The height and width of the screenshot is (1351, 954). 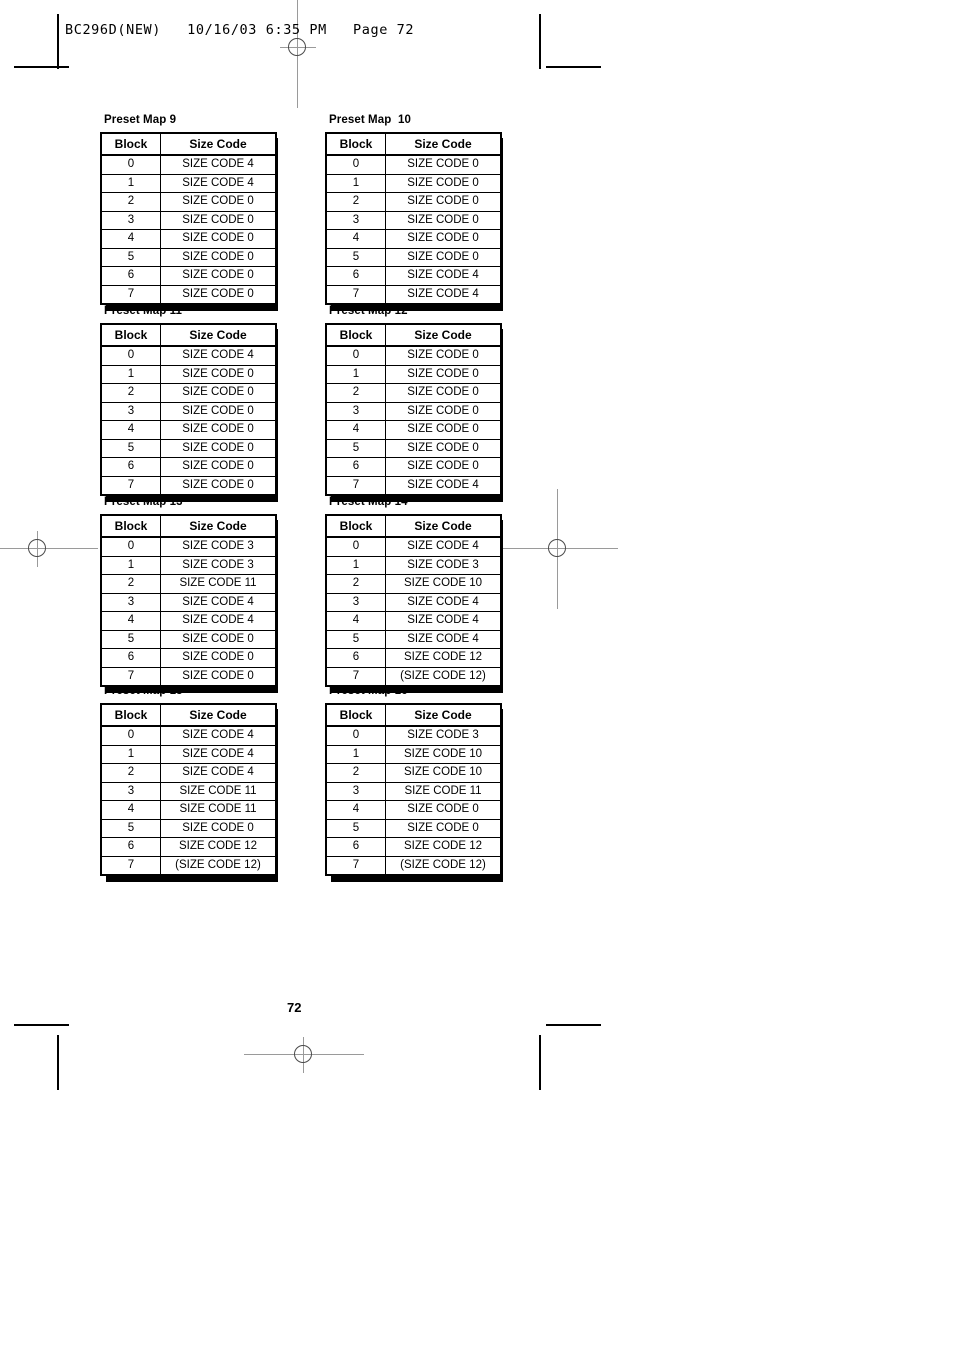 I want to click on preset-map-title: Preset Map 10, so click(x=370, y=120).